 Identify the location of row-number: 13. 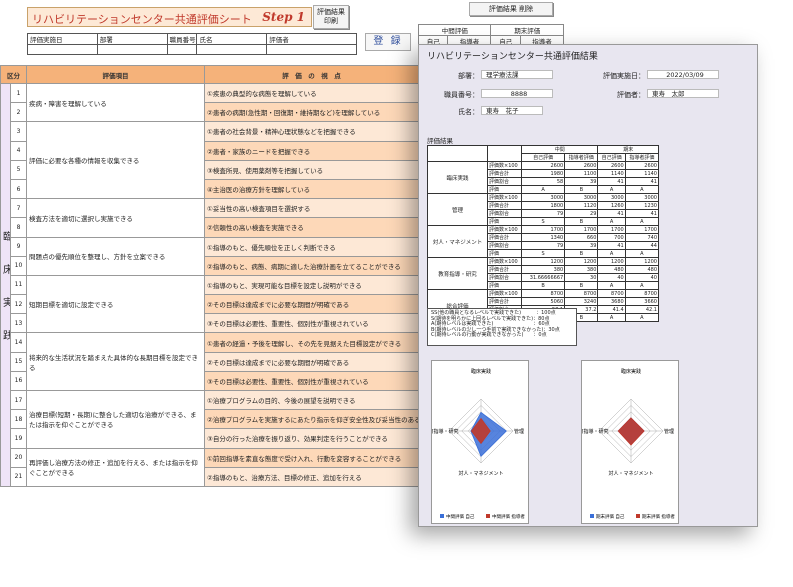
(18, 323).